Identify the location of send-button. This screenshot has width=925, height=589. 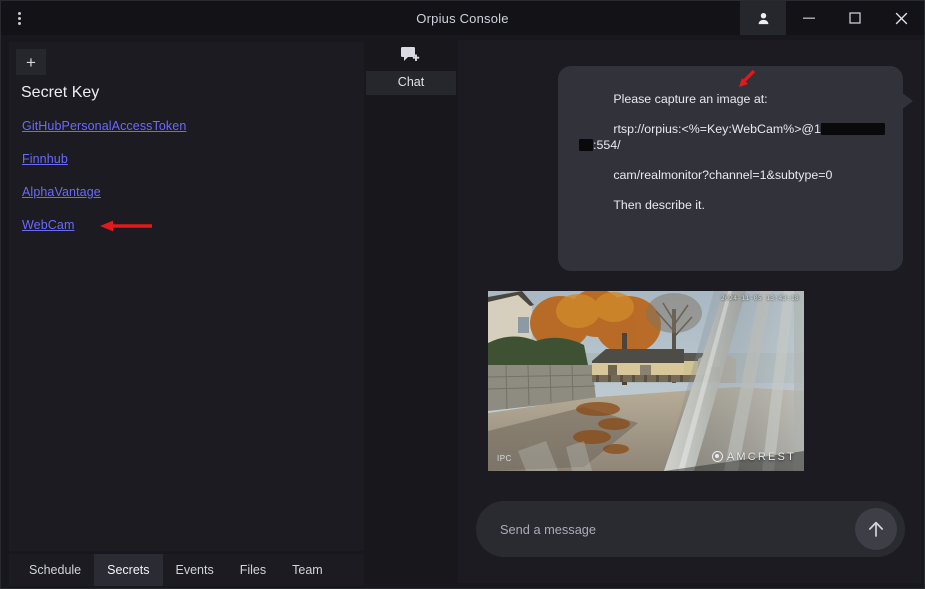
(876, 529).